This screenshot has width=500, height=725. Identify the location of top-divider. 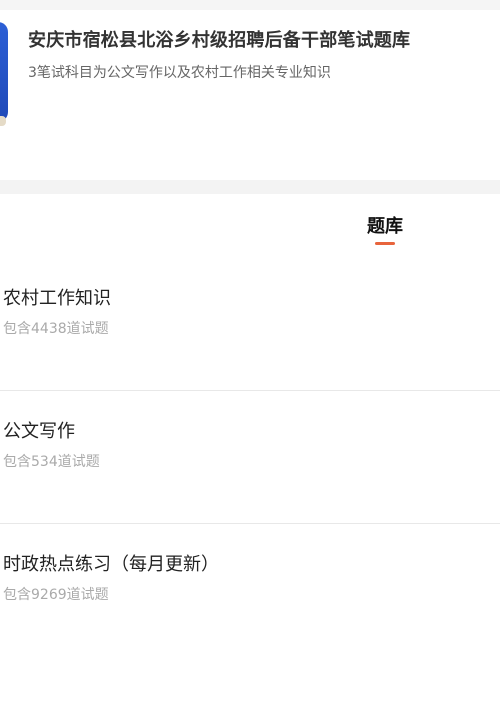
(250, 5).